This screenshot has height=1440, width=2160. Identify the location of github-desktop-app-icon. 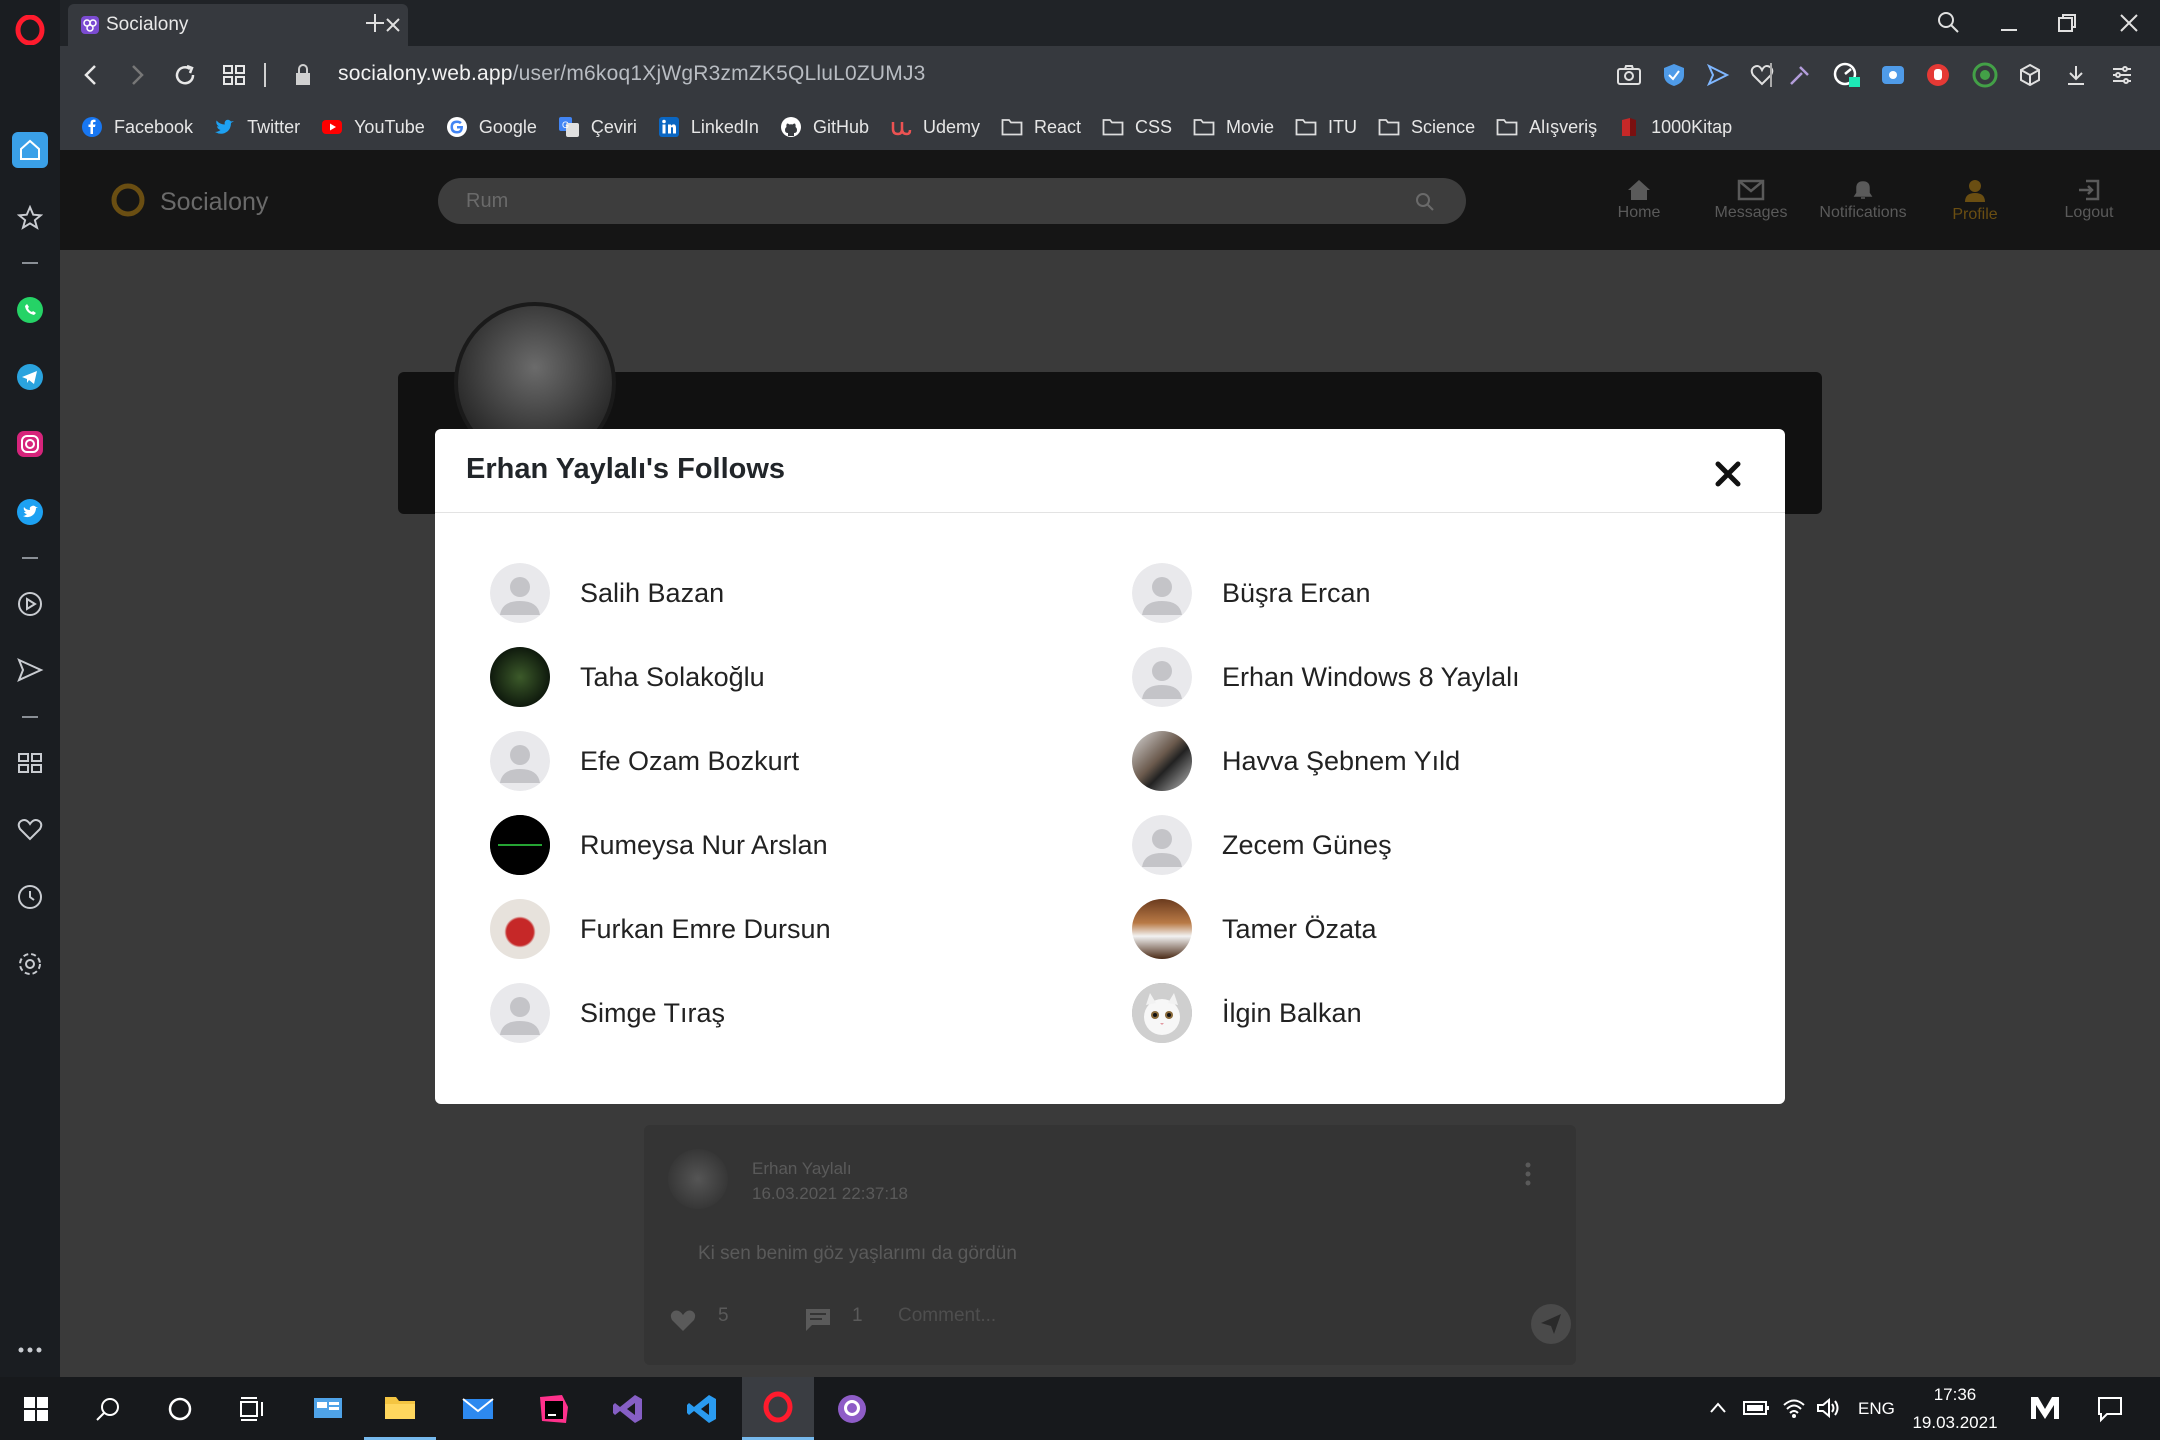
(852, 1408).